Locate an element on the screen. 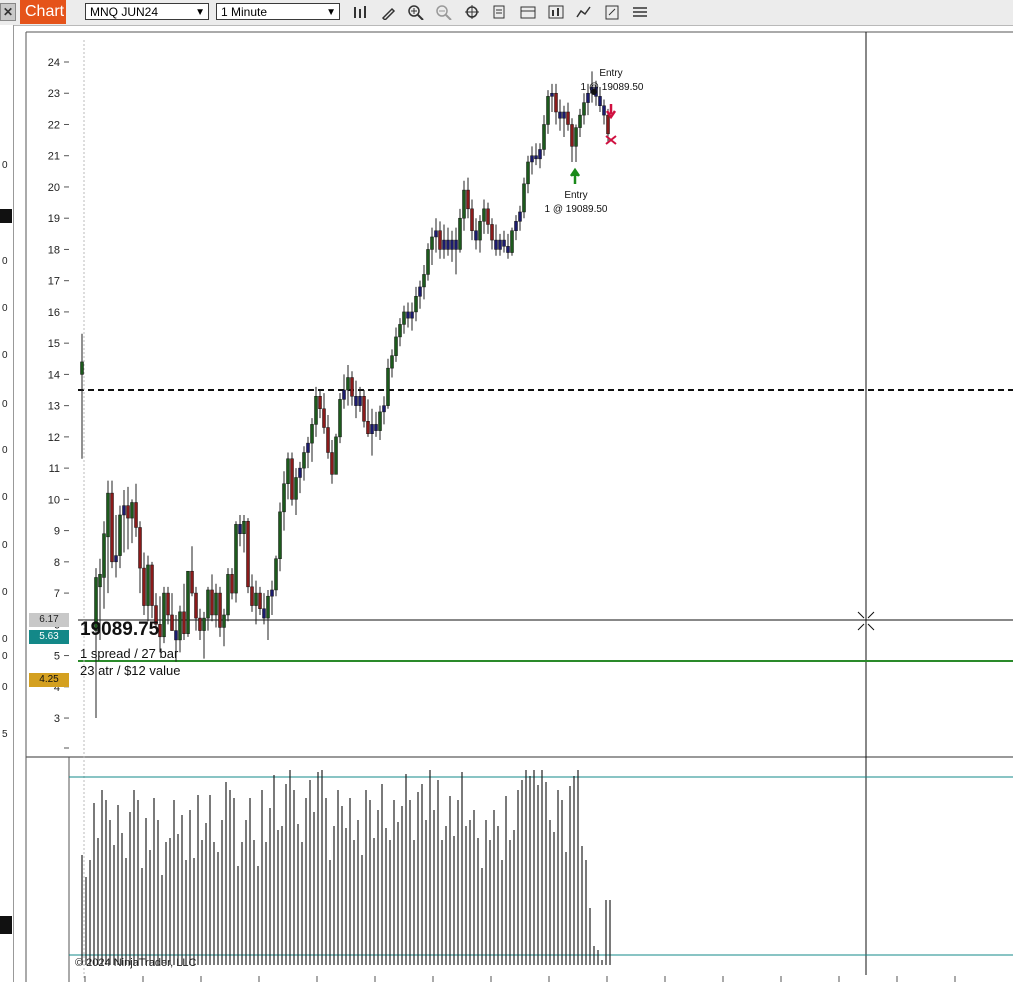 The image size is (1013, 982). y-axis-tick-label: 11 is located at coordinates (54, 469).